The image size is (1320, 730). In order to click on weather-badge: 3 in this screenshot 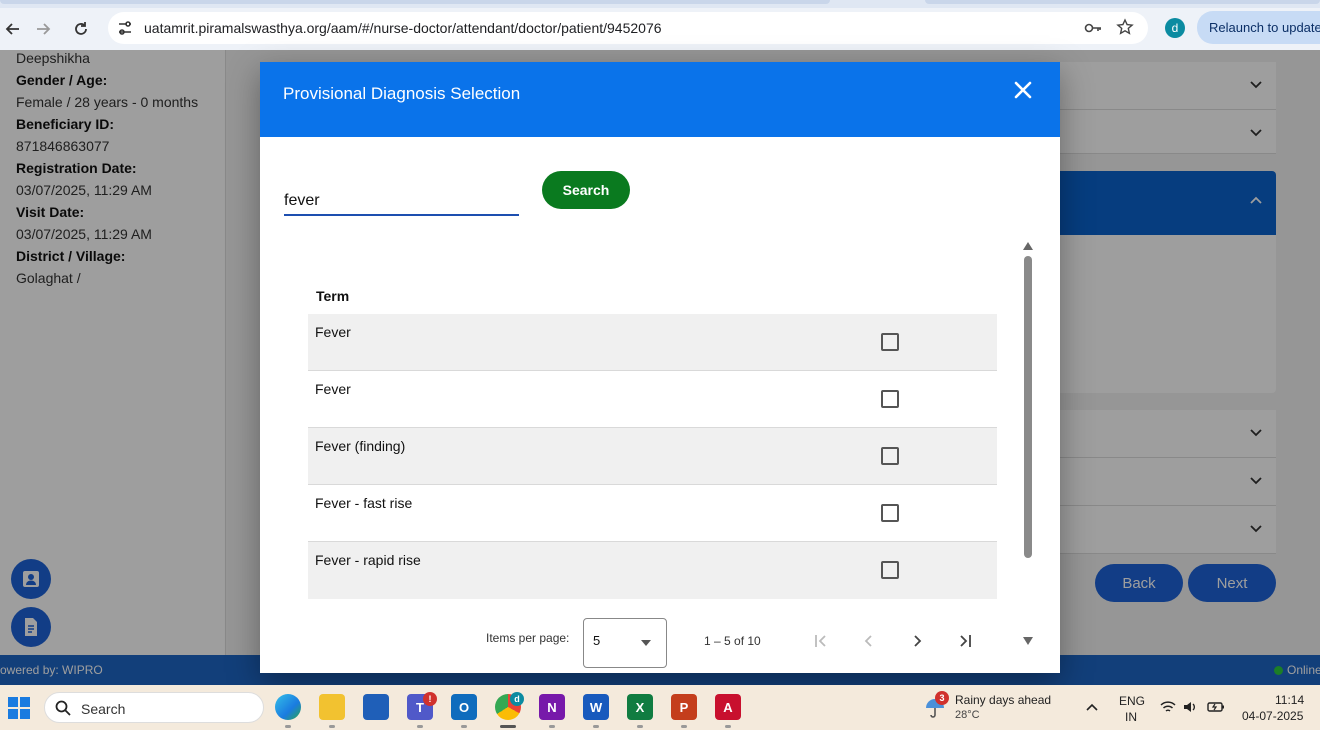, I will do `click(942, 698)`.